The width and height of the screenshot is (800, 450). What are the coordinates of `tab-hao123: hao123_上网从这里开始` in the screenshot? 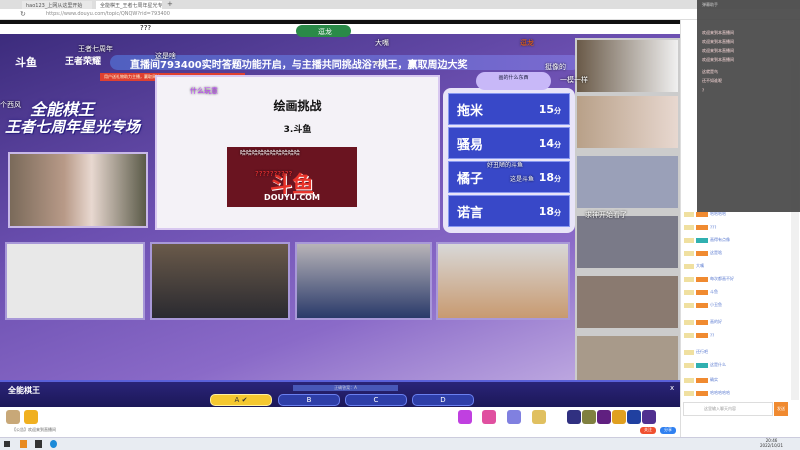 It's located at (57, 5).